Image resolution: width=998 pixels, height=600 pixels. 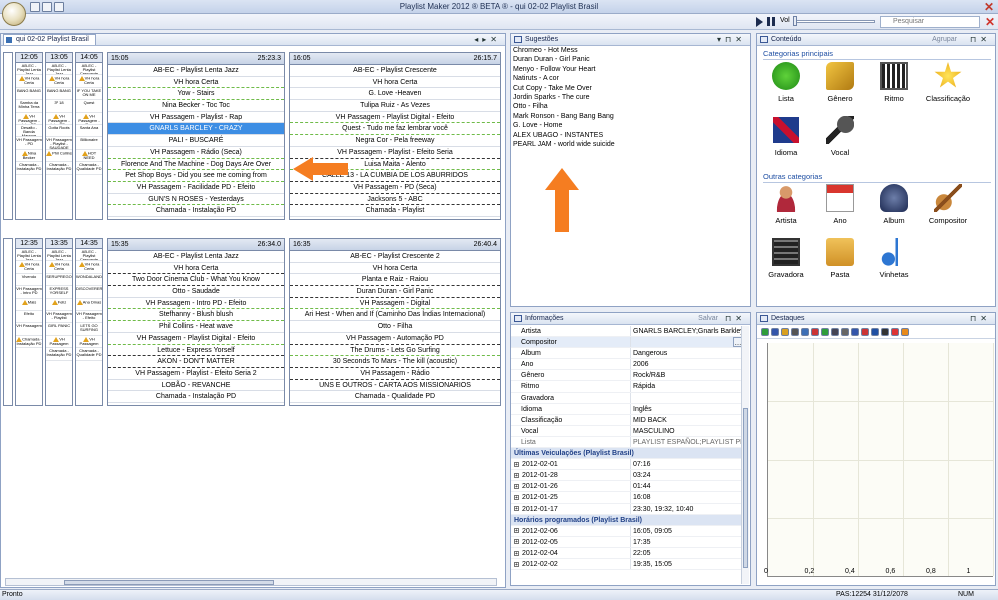 What do you see at coordinates (89, 329) in the screenshot?
I see `mini-schedule-item: LETS GO SURFING` at bounding box center [89, 329].